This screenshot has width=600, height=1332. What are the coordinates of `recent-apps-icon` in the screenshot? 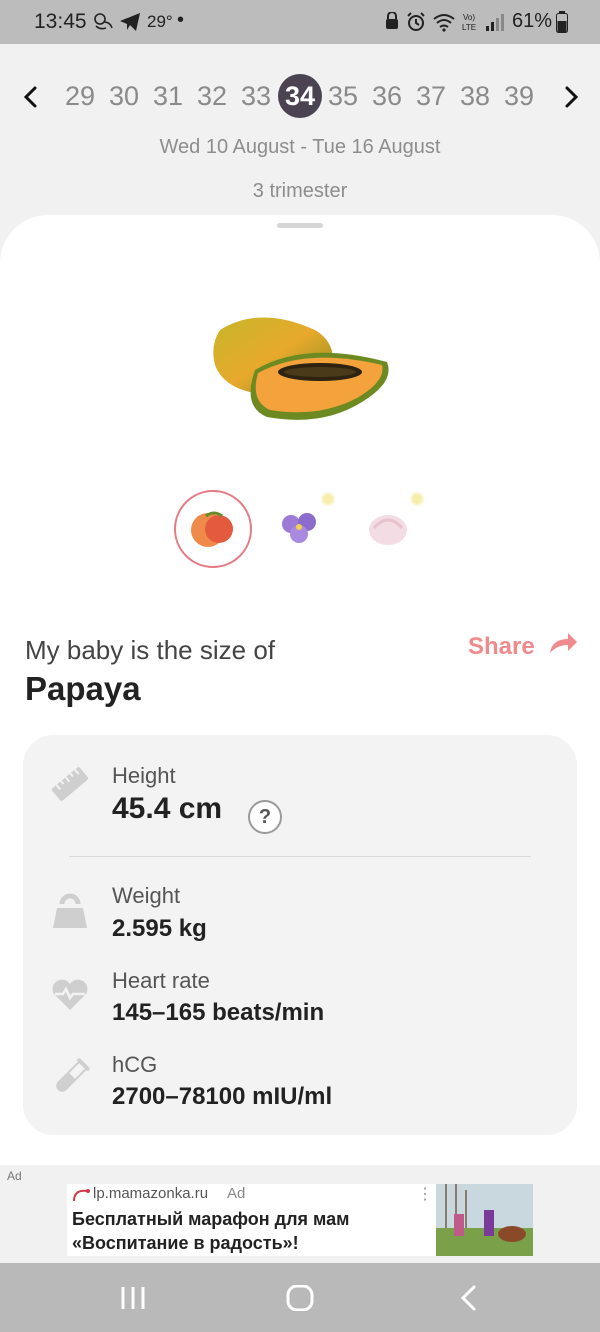 It's located at (133, 1298).